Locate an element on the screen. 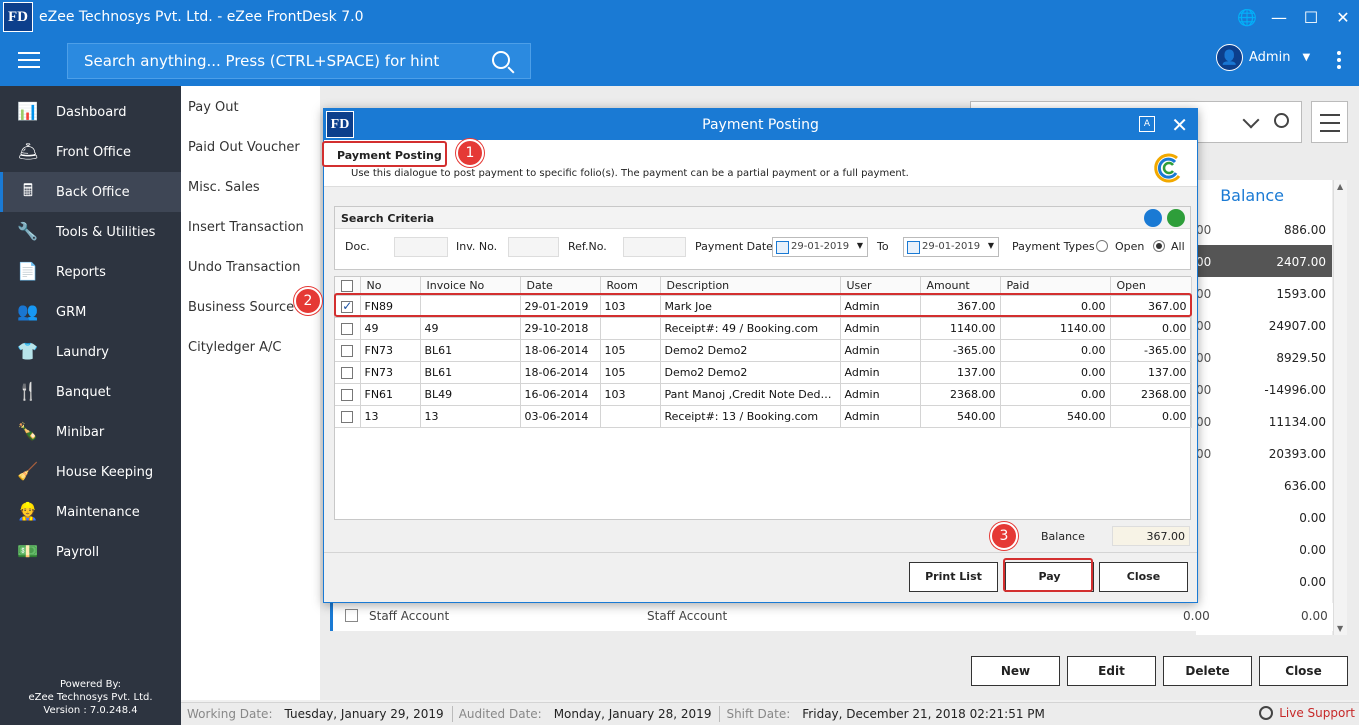  new-button: New is located at coordinates (1015, 671).